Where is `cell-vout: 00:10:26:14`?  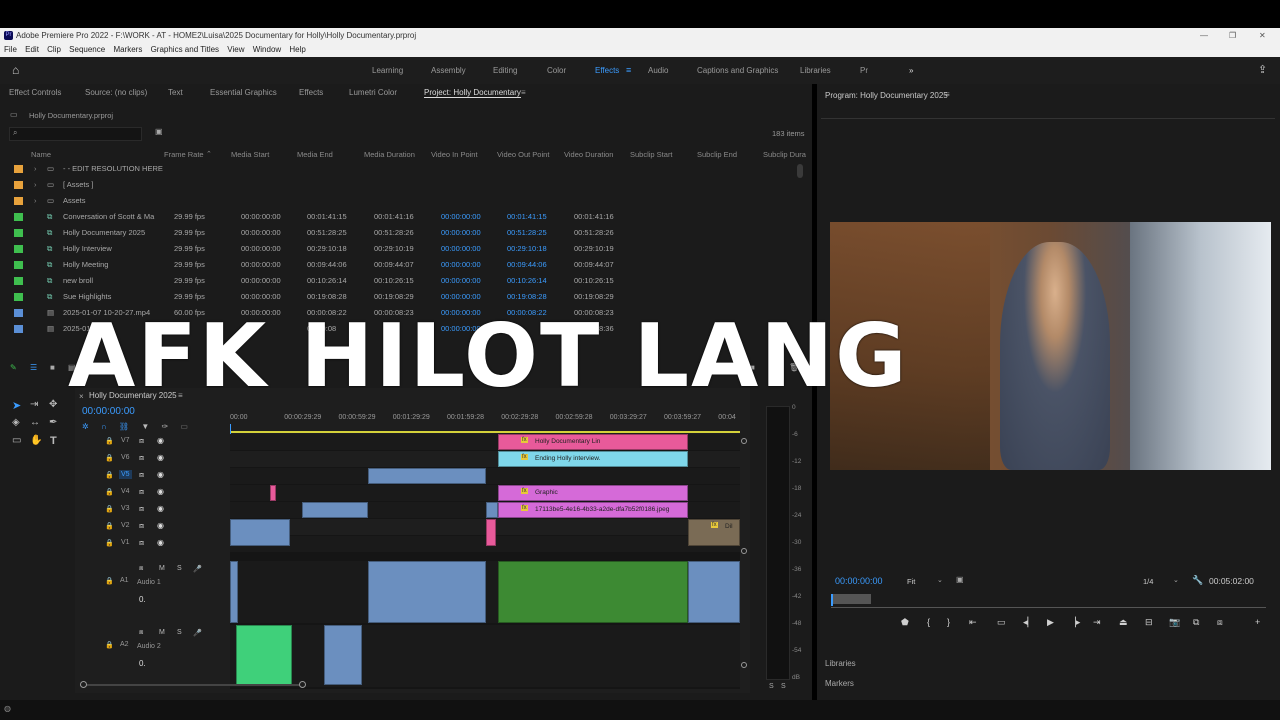 cell-vout: 00:10:26:14 is located at coordinates (527, 281).